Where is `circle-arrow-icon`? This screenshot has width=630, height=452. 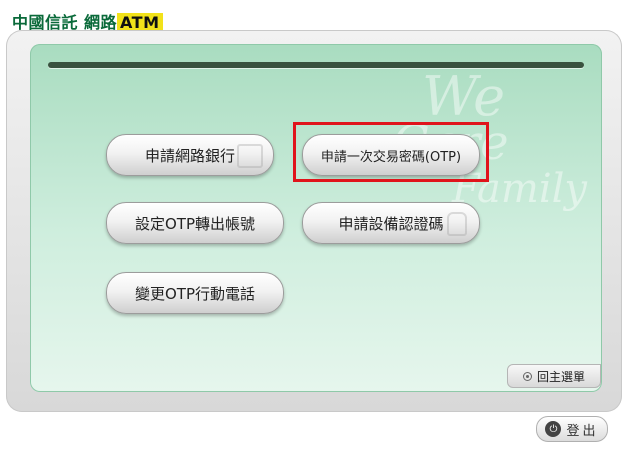
circle-arrow-icon is located at coordinates (527, 376).